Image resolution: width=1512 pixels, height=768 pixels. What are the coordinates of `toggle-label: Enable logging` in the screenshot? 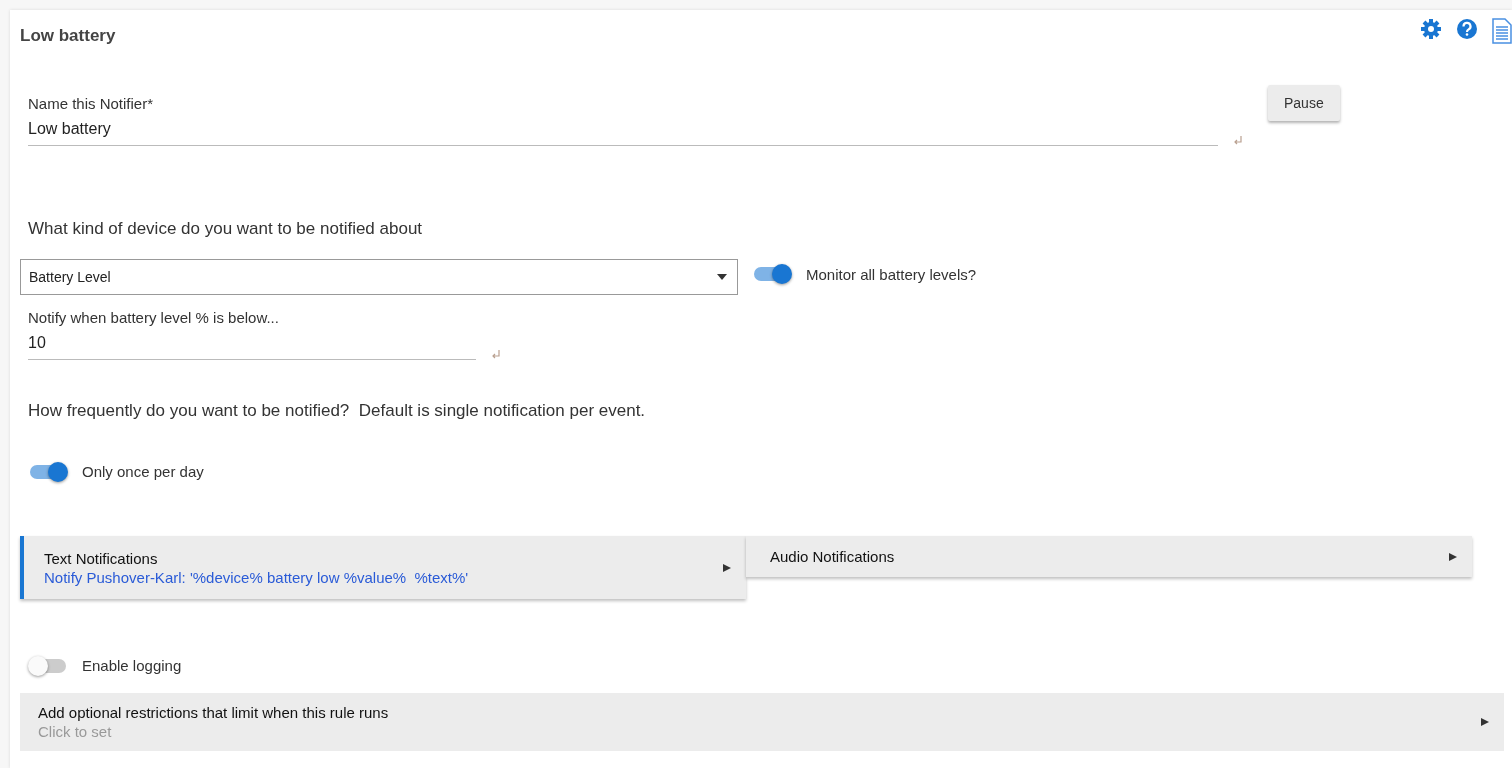 It's located at (132, 665).